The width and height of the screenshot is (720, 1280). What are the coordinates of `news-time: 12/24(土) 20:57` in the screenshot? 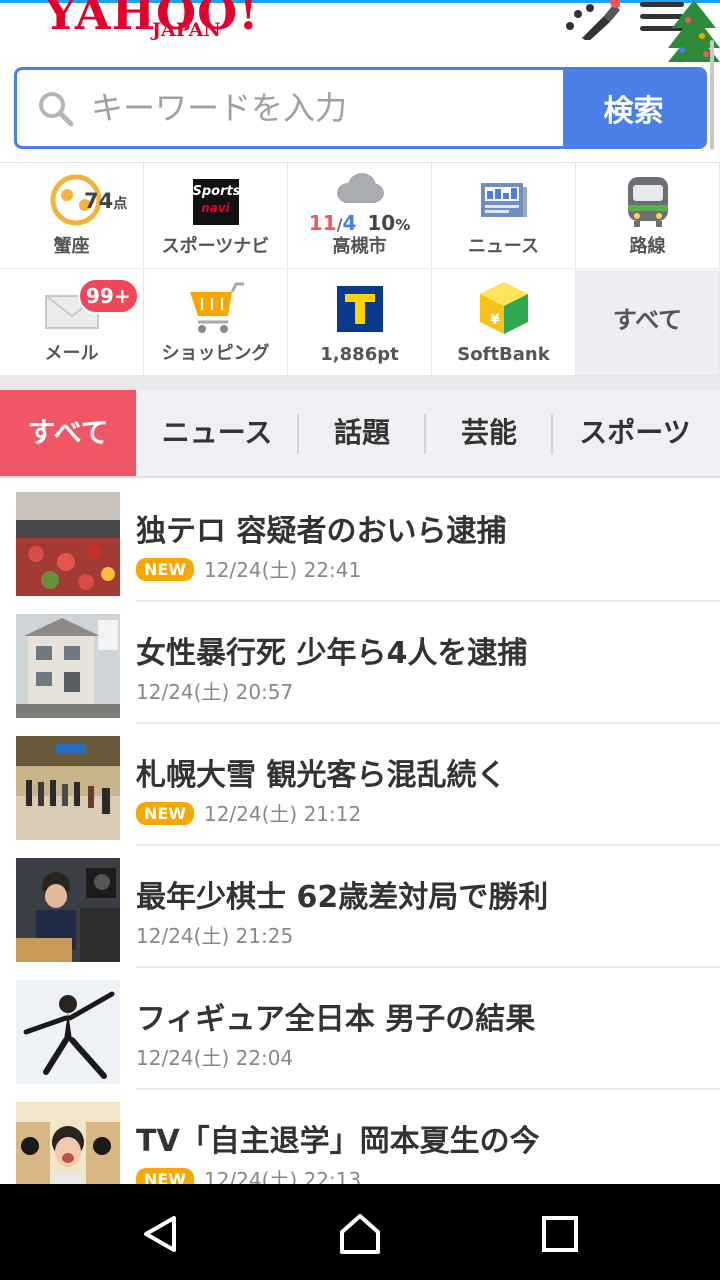 It's located at (215, 692).